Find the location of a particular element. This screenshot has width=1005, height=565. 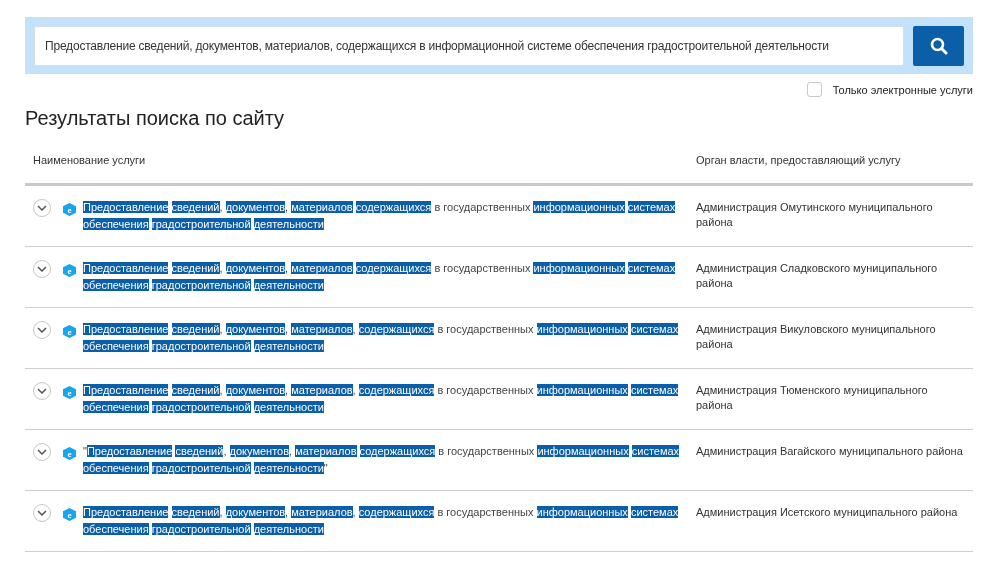

agency-name: Администрация Викуловского муниципального района is located at coordinates (816, 337).